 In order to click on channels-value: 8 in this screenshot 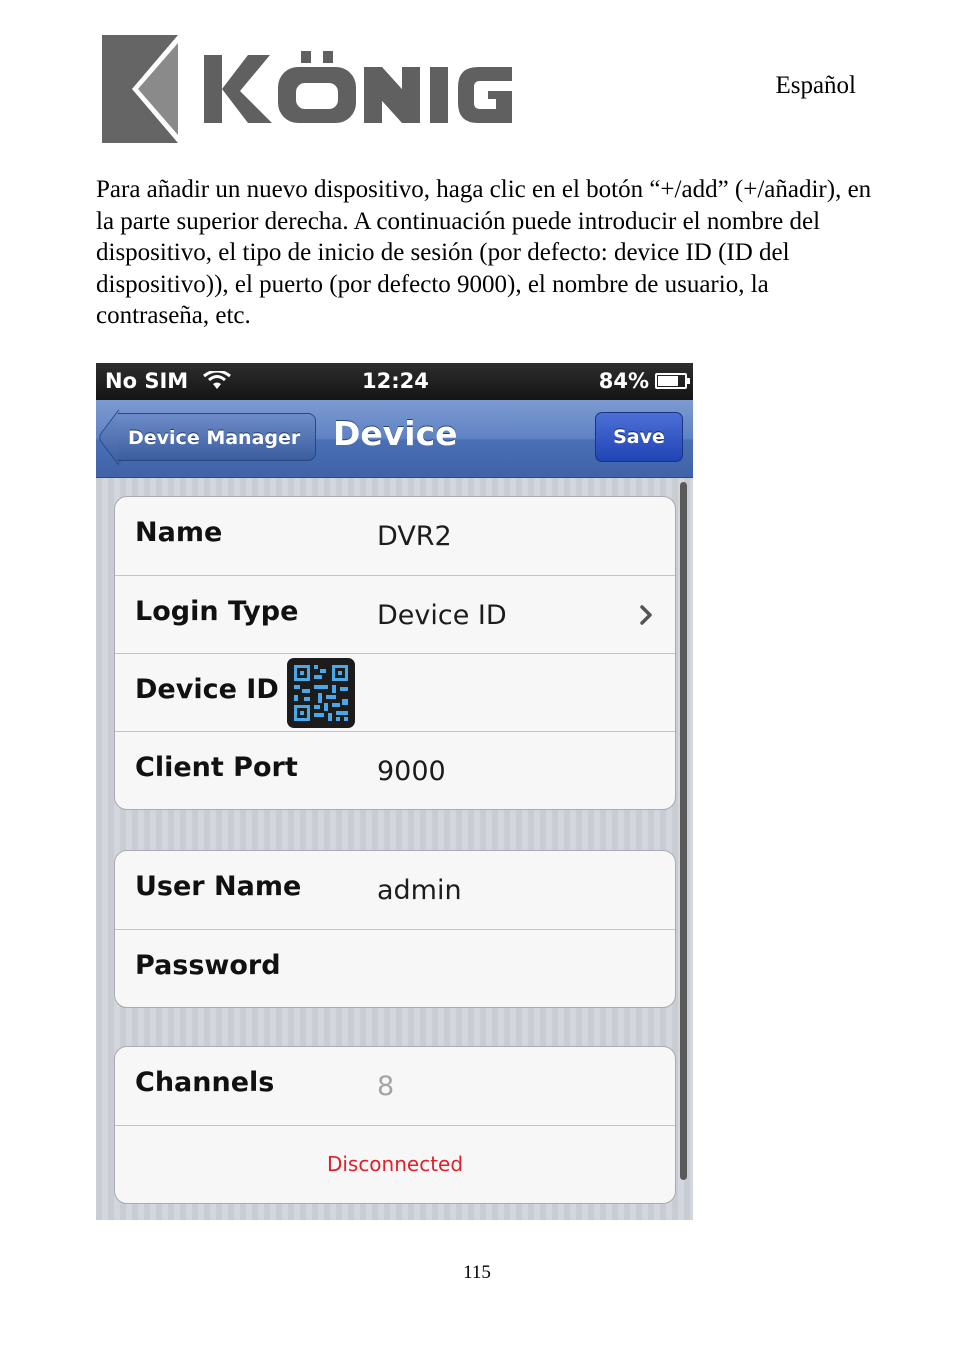, I will do `click(386, 1086)`.